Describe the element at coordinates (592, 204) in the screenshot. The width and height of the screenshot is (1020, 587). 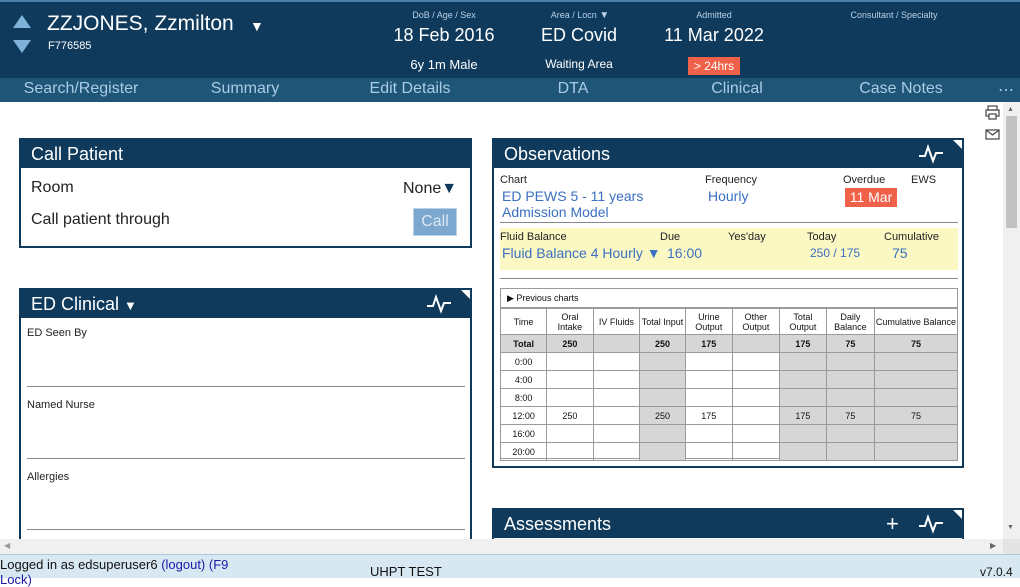
I see `chart-value: ED PEWS 5 - 11 years Admission Model` at that location.